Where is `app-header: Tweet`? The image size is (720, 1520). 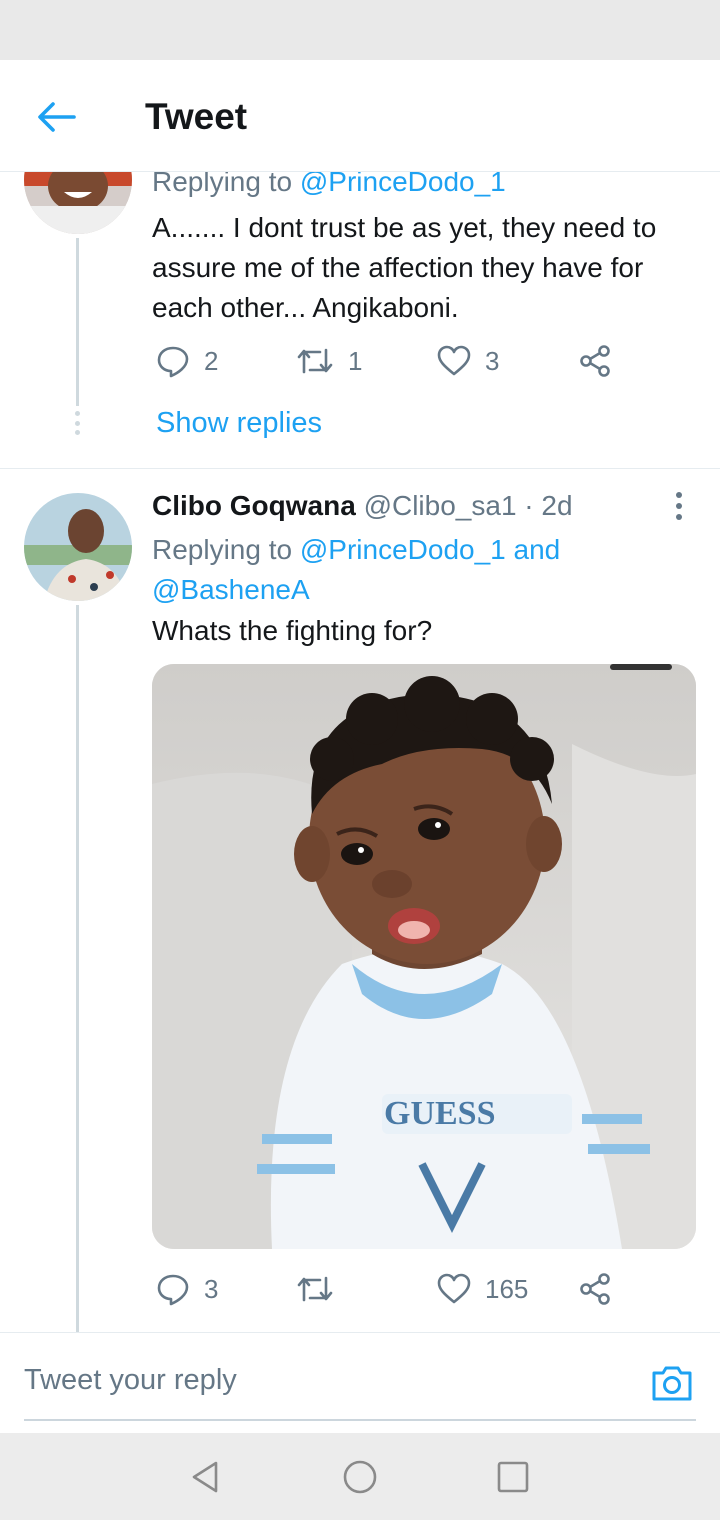
app-header: Tweet is located at coordinates (360, 116).